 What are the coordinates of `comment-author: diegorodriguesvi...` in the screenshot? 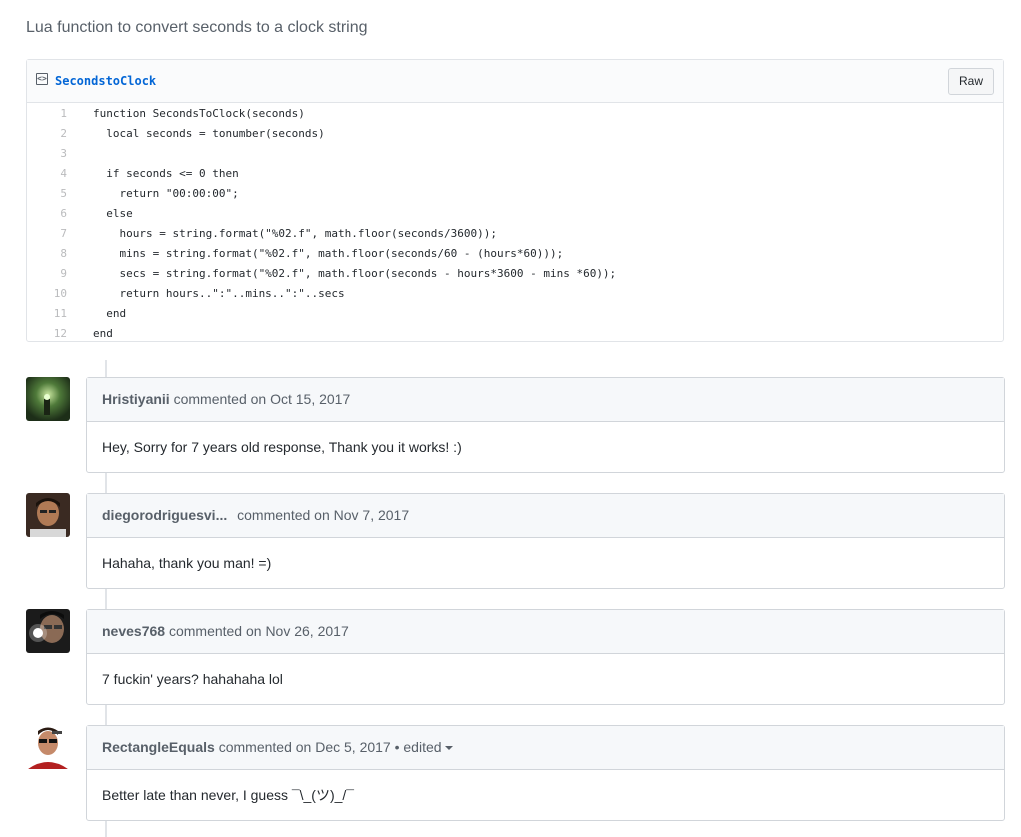 It's located at (164, 515).